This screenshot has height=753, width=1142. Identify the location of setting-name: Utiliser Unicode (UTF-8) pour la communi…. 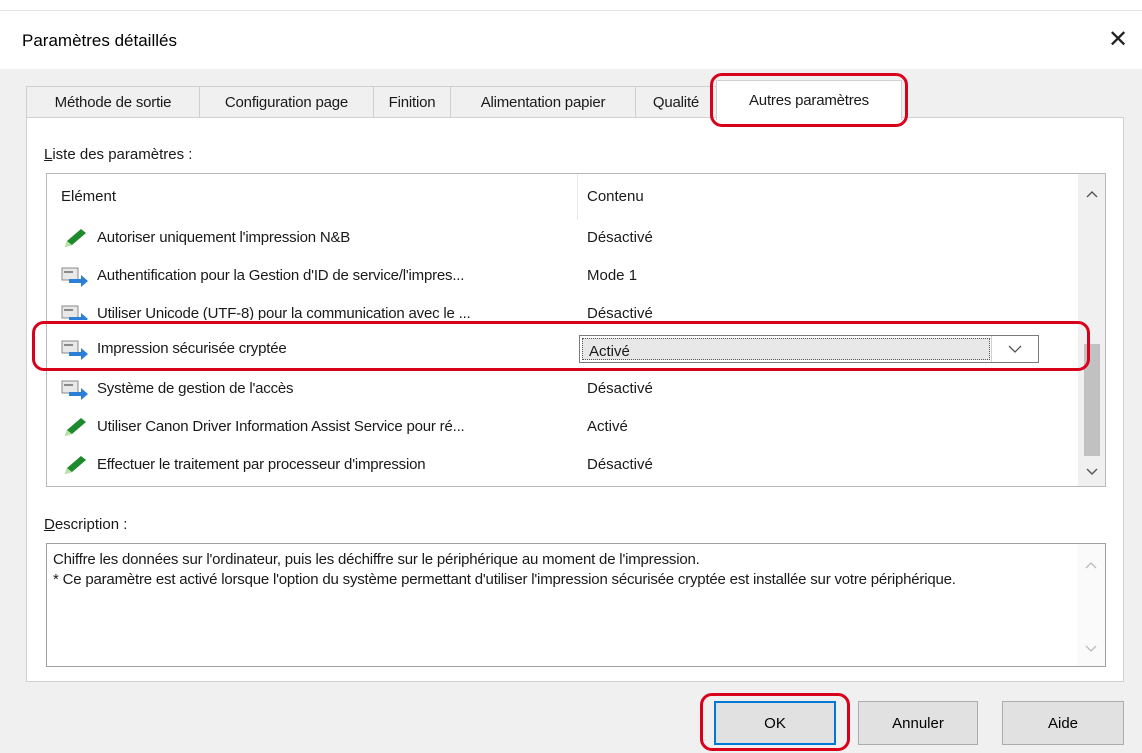
(284, 312).